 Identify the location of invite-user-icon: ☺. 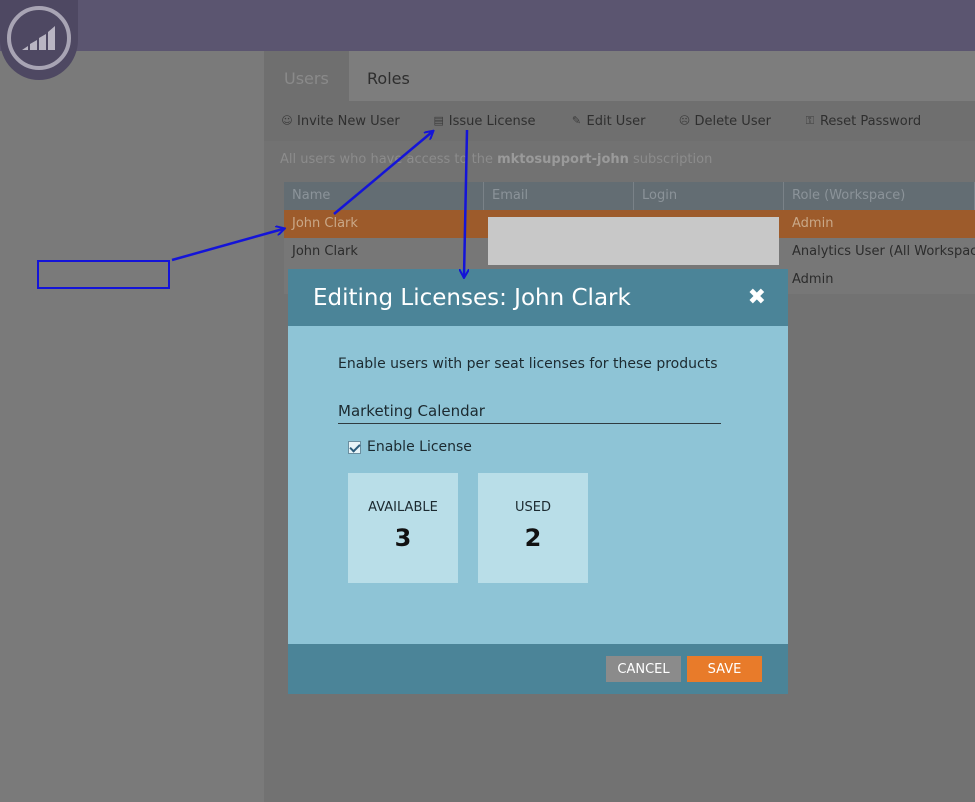
(287, 120).